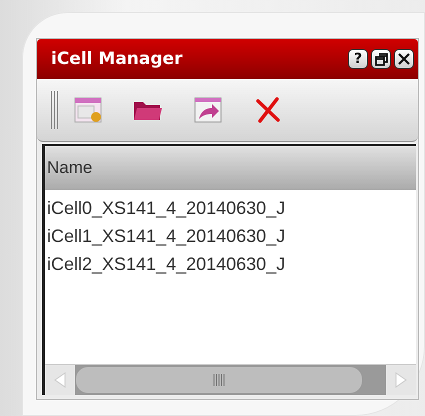  I want to click on restore-icon, so click(381, 59).